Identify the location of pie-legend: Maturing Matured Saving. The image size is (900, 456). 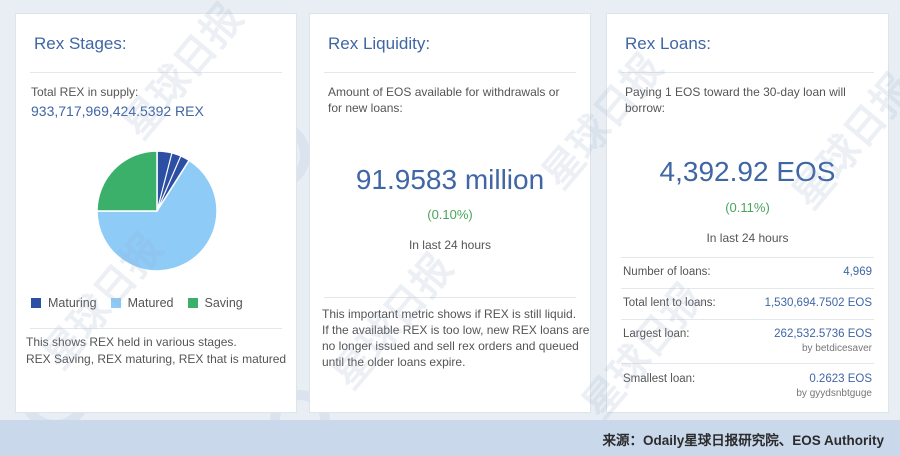
(137, 303).